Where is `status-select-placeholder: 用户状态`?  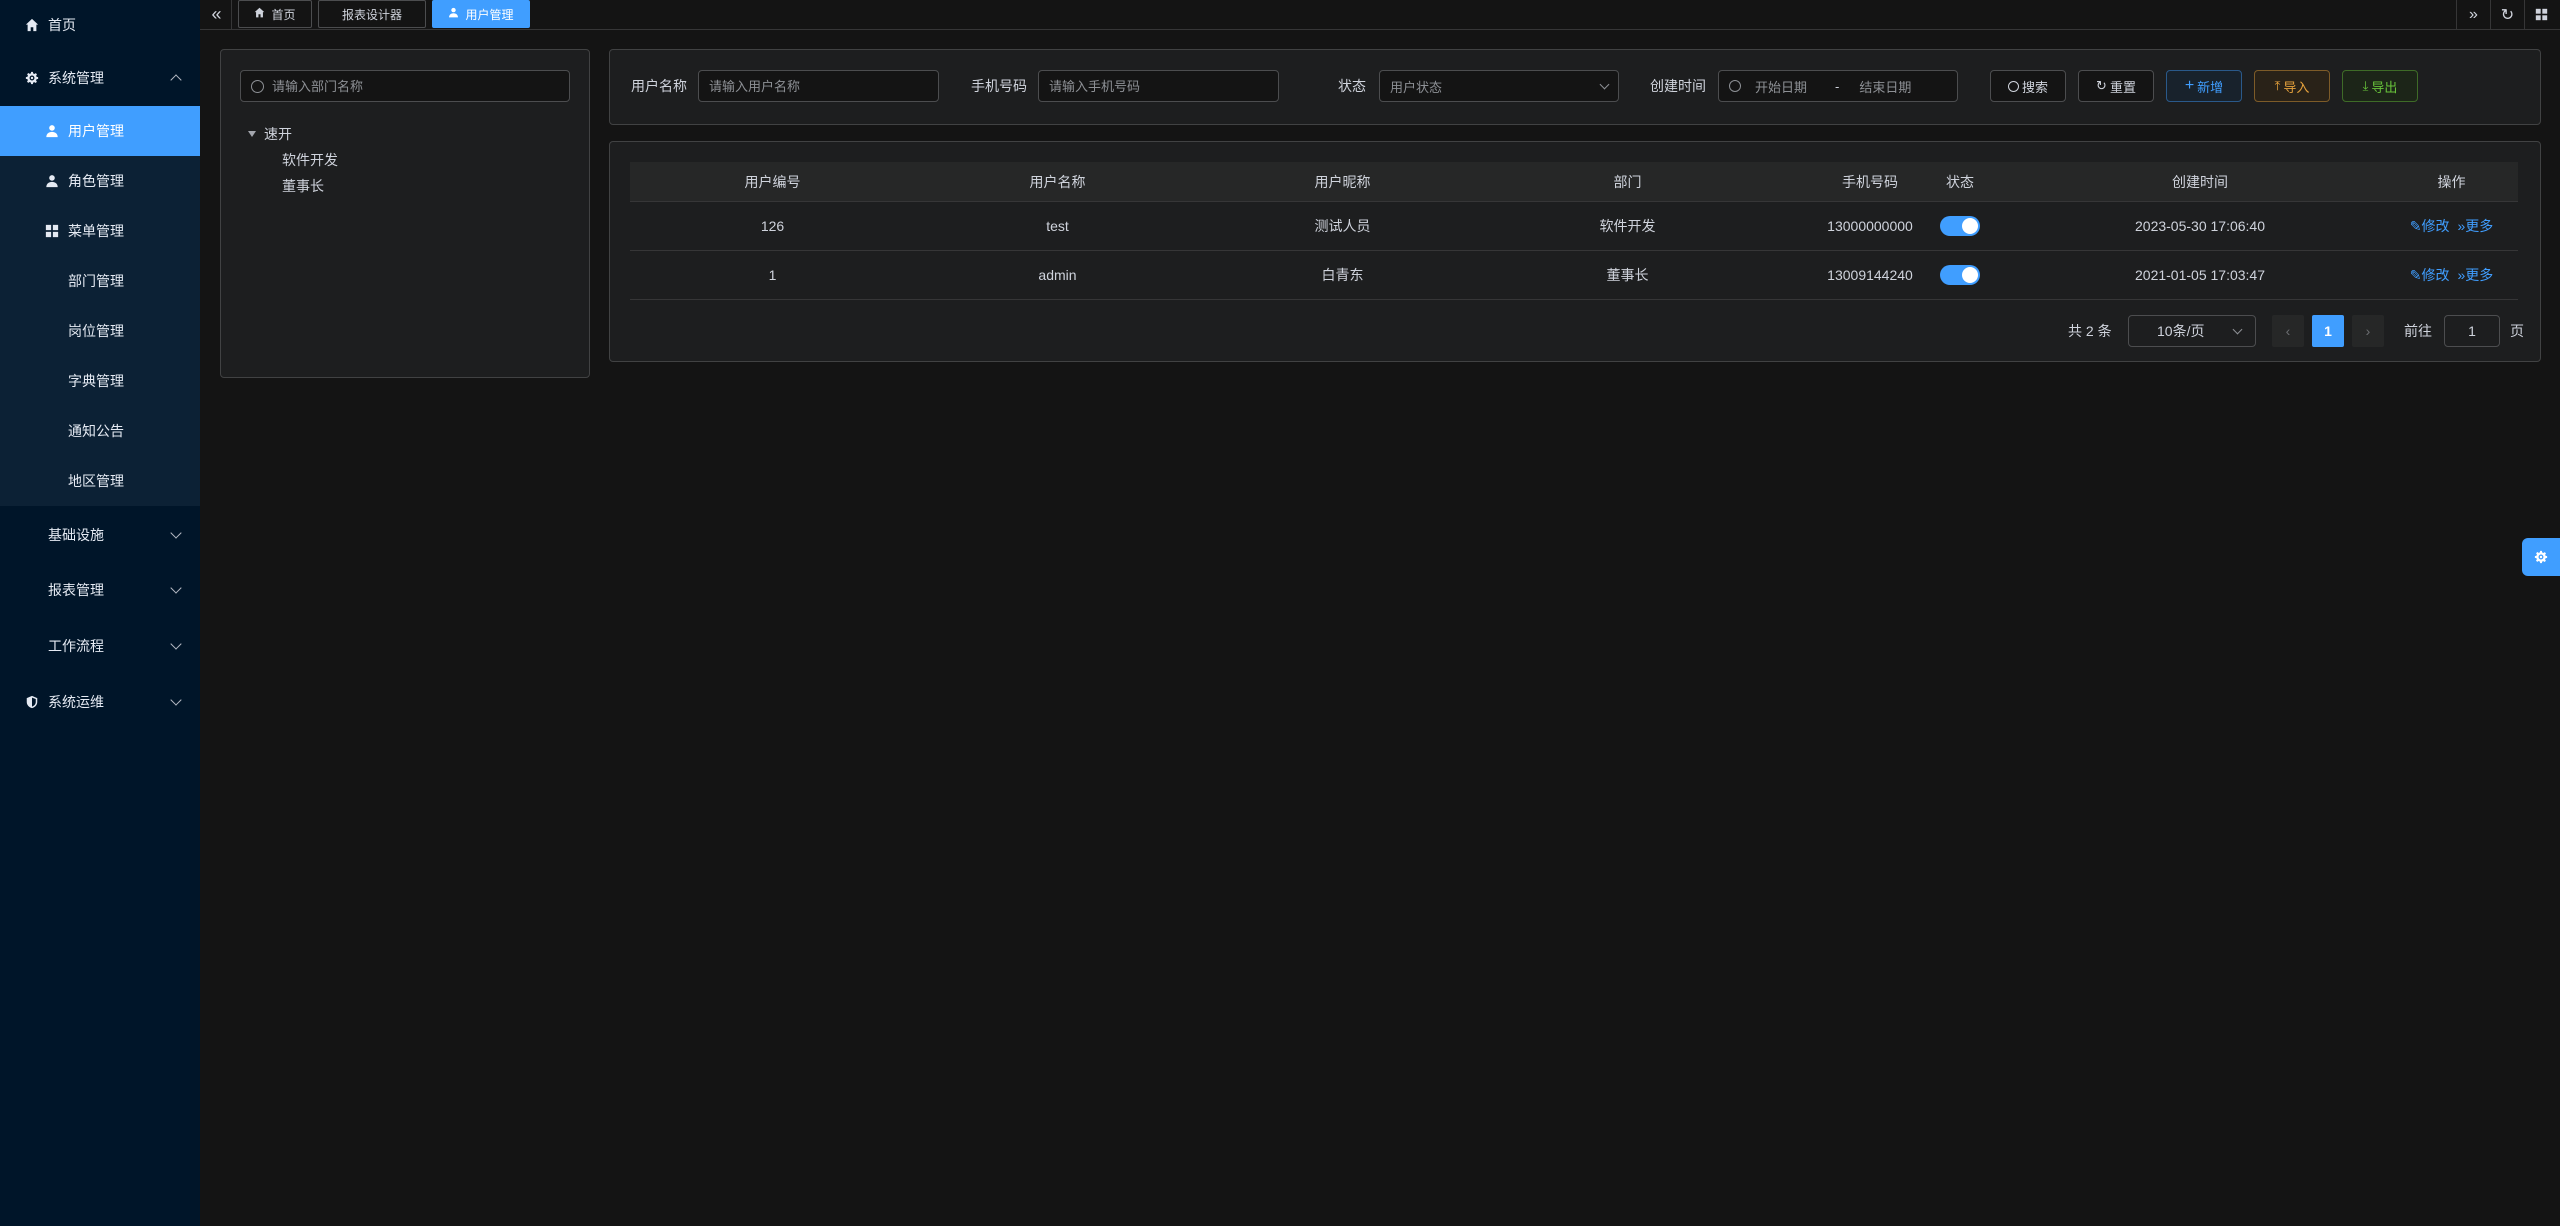 status-select-placeholder: 用户状态 is located at coordinates (1416, 87).